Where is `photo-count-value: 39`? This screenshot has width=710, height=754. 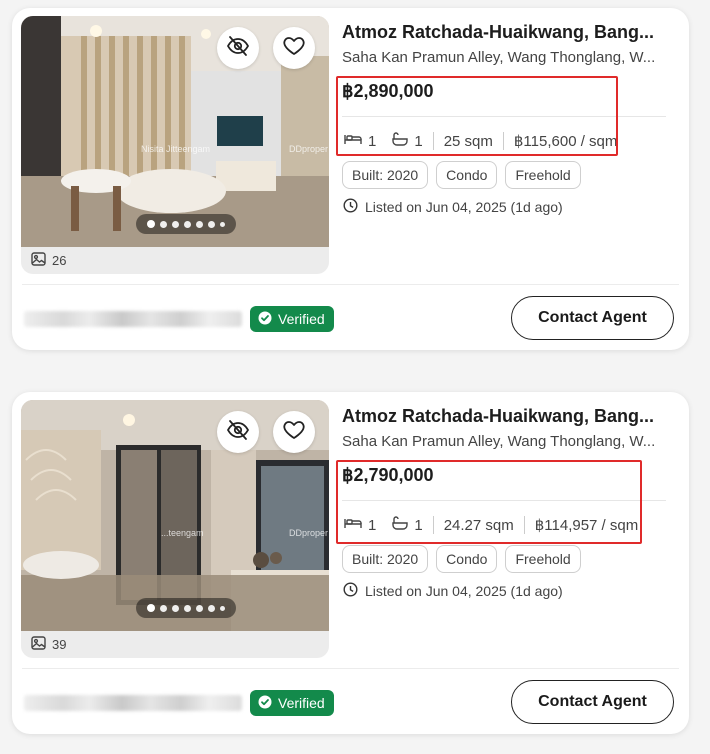
photo-count-value: 39 is located at coordinates (59, 644).